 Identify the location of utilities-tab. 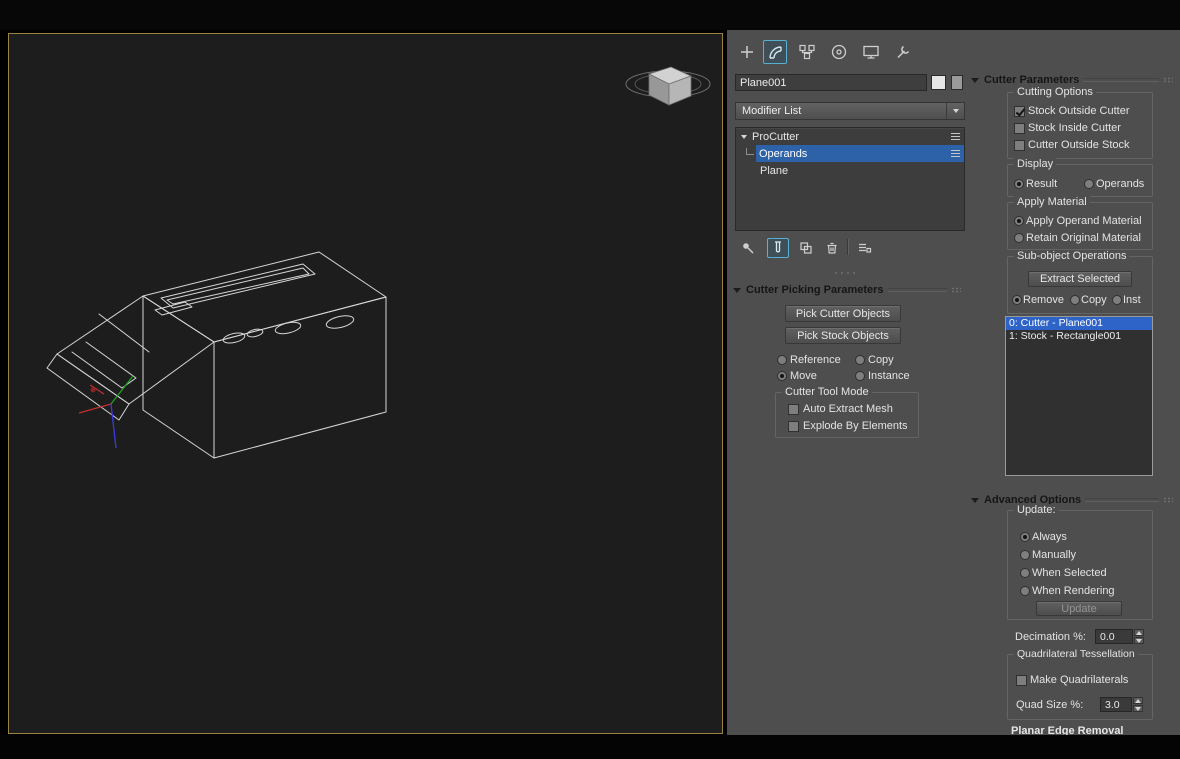
(903, 52).